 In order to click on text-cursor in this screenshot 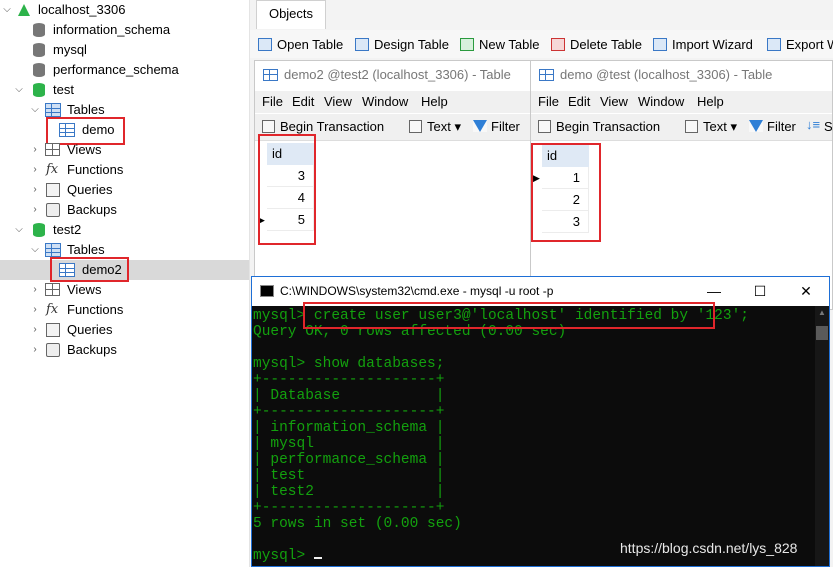, I will do `click(317, 558)`.